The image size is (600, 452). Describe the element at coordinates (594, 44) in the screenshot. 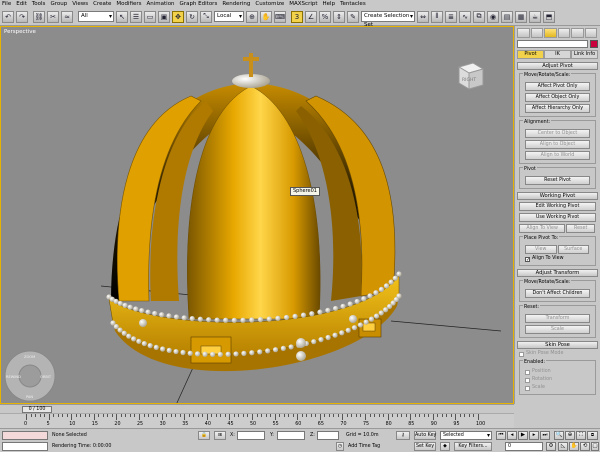

I see `object-color-swatch` at that location.